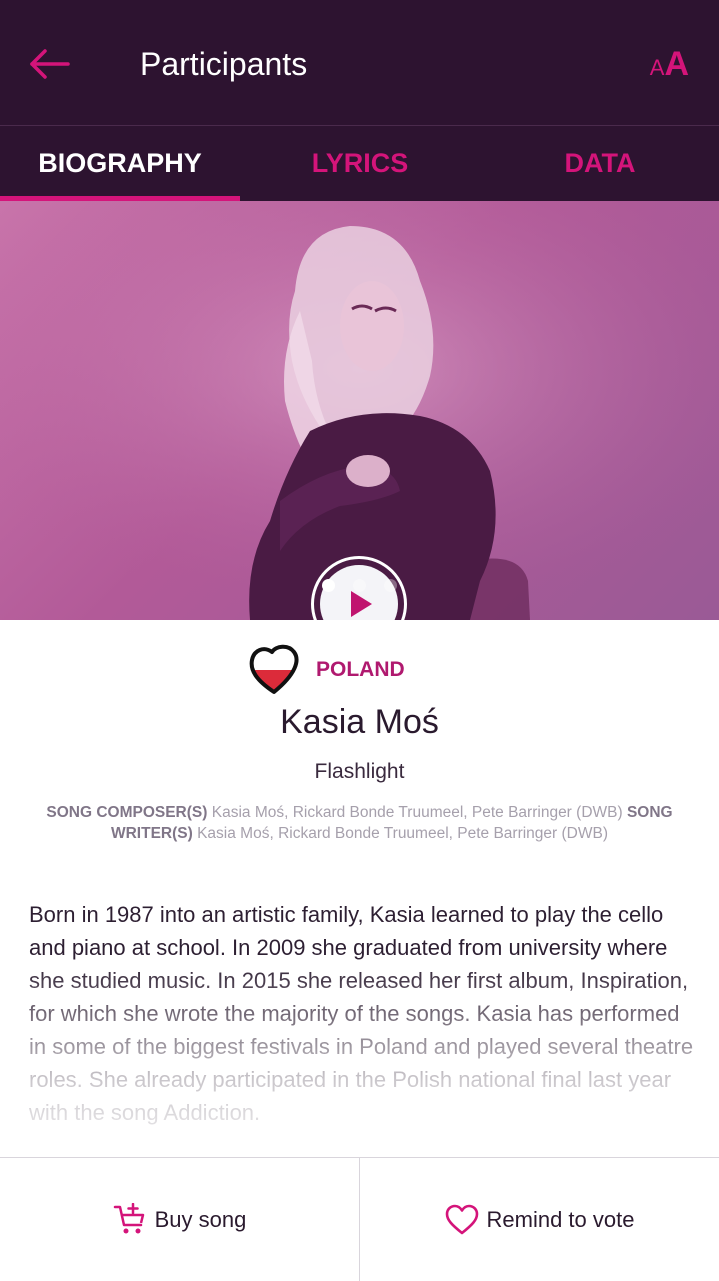  I want to click on buy-song-label: Buy song, so click(200, 1219).